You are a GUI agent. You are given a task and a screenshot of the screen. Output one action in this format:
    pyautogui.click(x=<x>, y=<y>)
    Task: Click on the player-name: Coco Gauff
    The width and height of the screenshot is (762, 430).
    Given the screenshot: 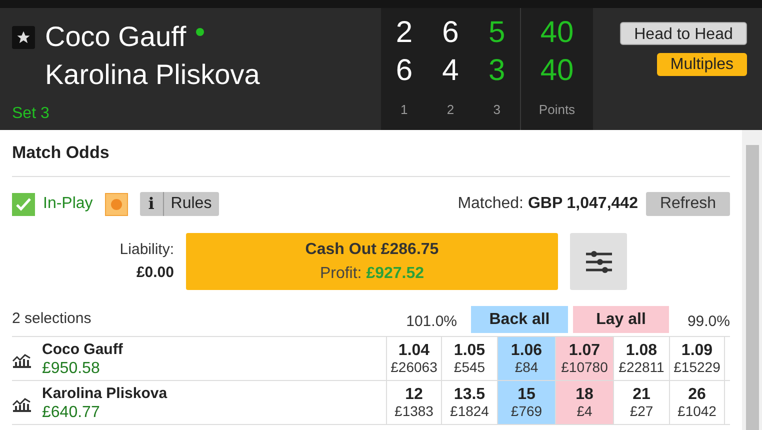 What is the action you would take?
    pyautogui.click(x=115, y=37)
    